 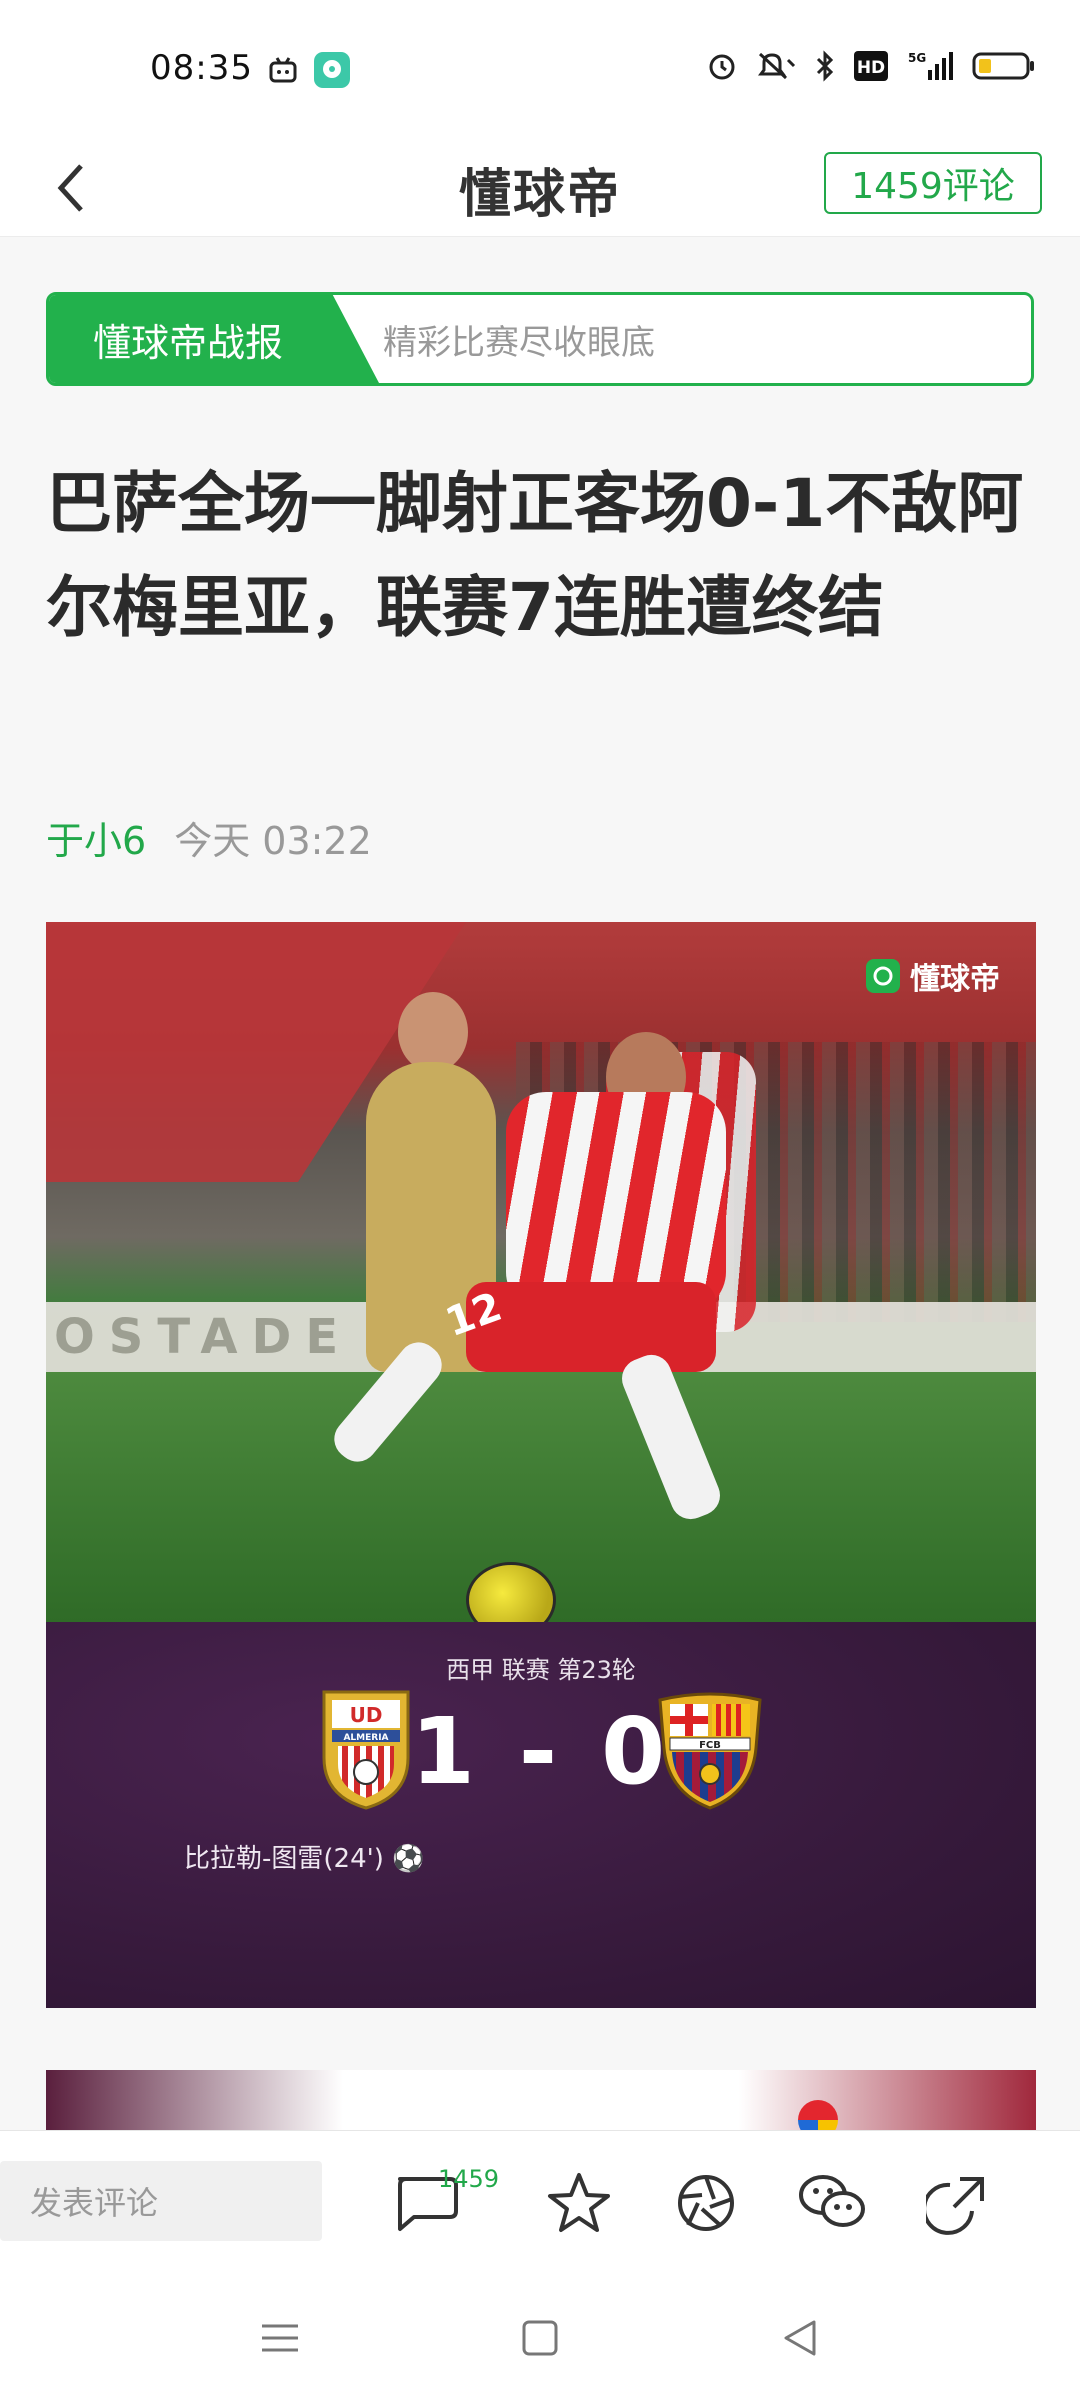 I want to click on report-banner: 懂球帝战报 精彩比赛尽收眼底, so click(x=540, y=339).